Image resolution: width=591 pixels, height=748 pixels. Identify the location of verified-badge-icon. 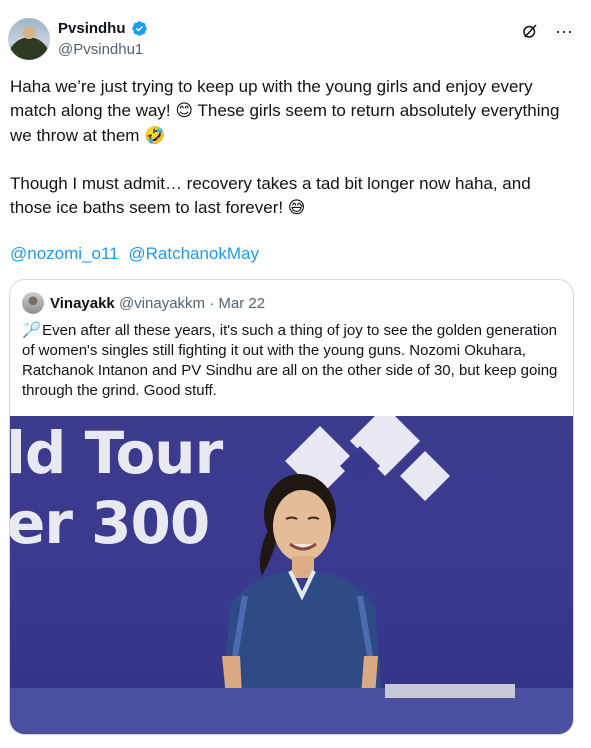
(139, 28).